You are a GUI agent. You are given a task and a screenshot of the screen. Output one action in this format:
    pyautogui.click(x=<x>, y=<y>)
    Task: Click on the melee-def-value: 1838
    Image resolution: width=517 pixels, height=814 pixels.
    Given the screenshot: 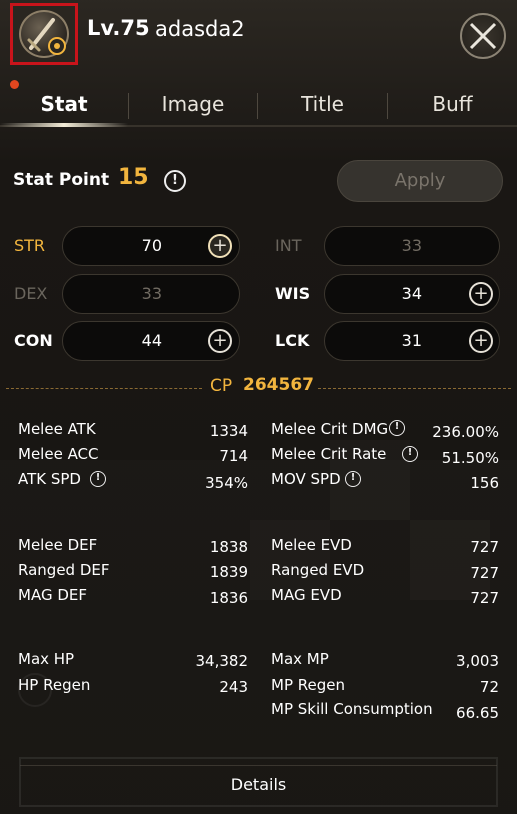 What is the action you would take?
    pyautogui.click(x=228, y=547)
    